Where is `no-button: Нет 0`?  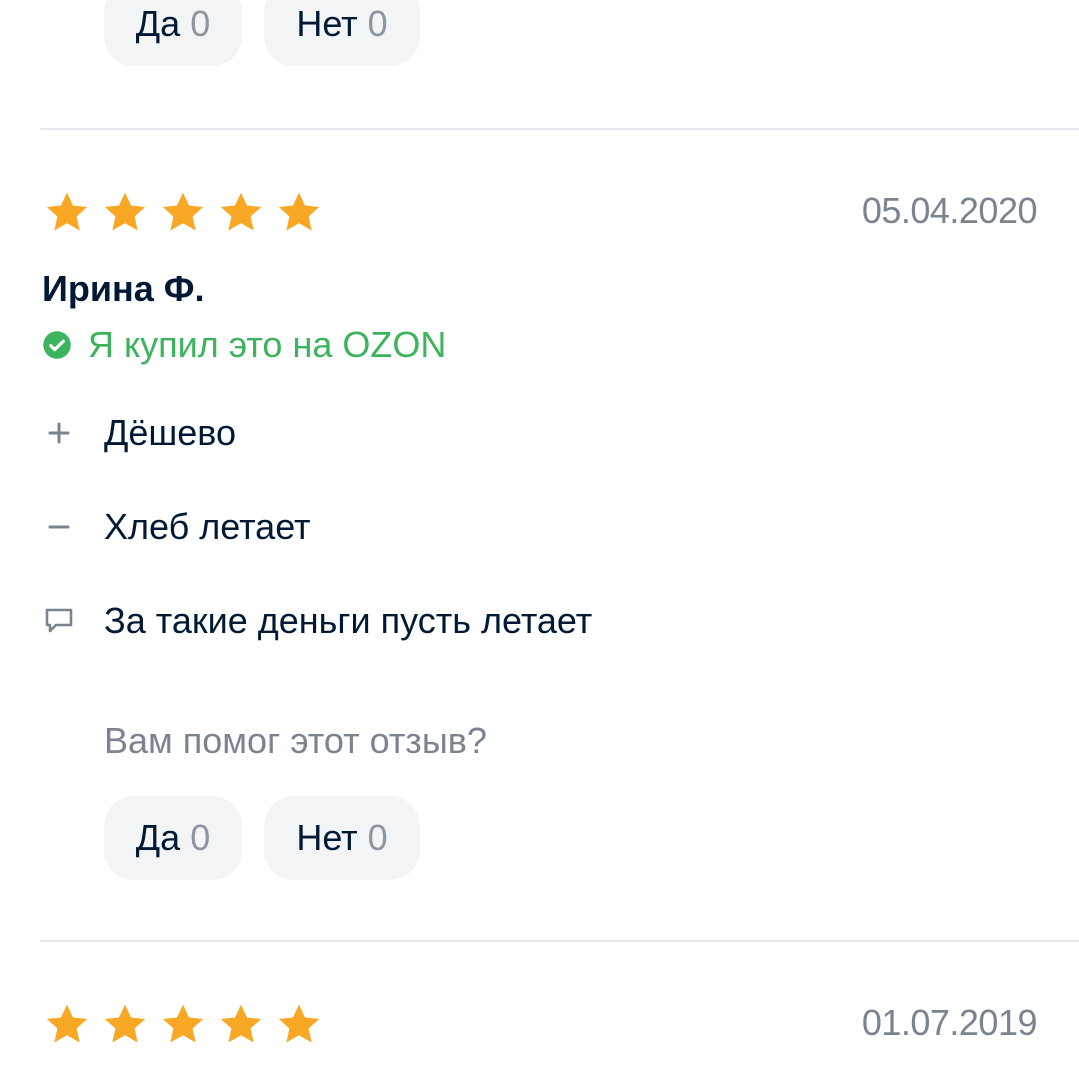
no-button: Нет 0 is located at coordinates (342, 838).